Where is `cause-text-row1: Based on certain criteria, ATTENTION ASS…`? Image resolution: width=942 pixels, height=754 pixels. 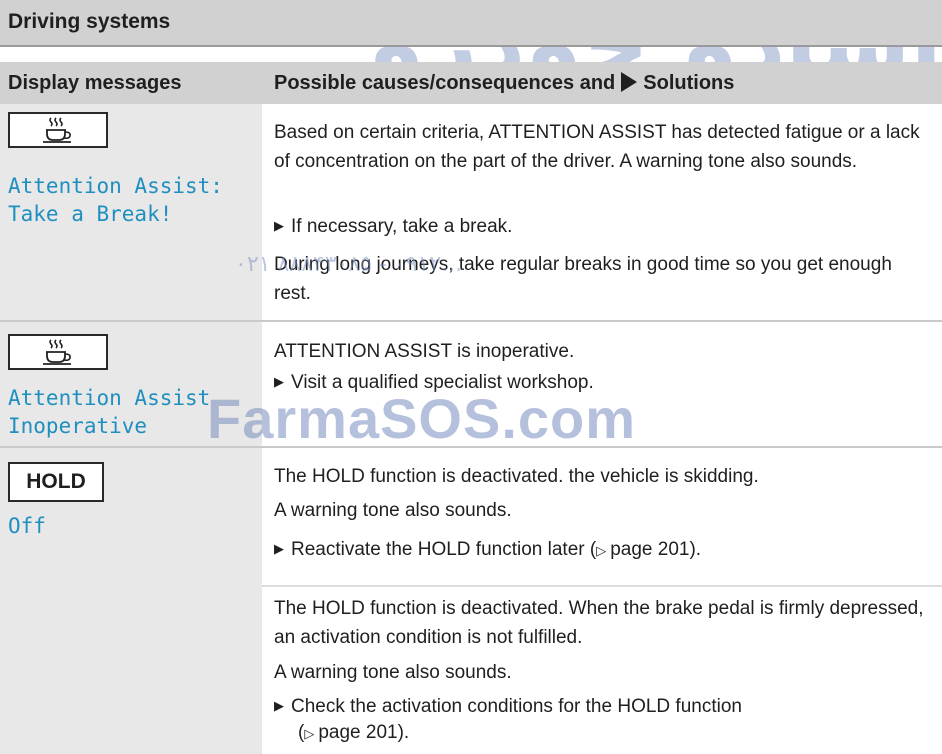 cause-text-row1: Based on certain criteria, ATTENTION ASS… is located at coordinates (597, 147).